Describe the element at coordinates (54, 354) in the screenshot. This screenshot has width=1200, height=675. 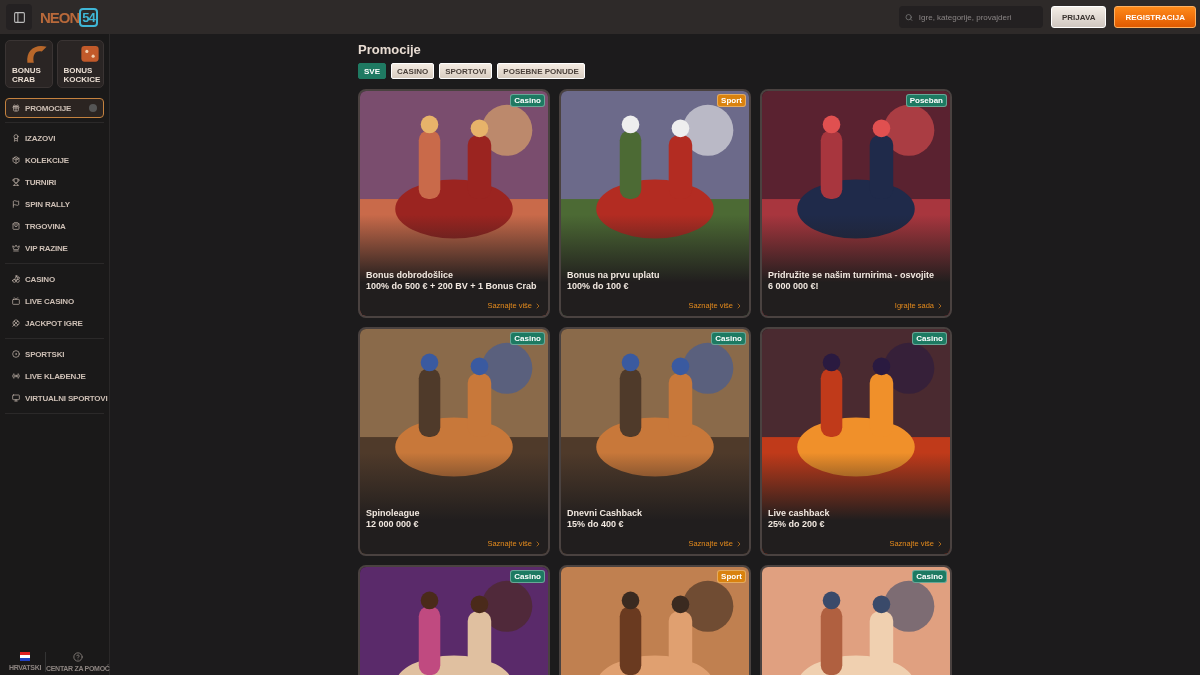
I see `sidebar-item: SPORTSKI` at that location.